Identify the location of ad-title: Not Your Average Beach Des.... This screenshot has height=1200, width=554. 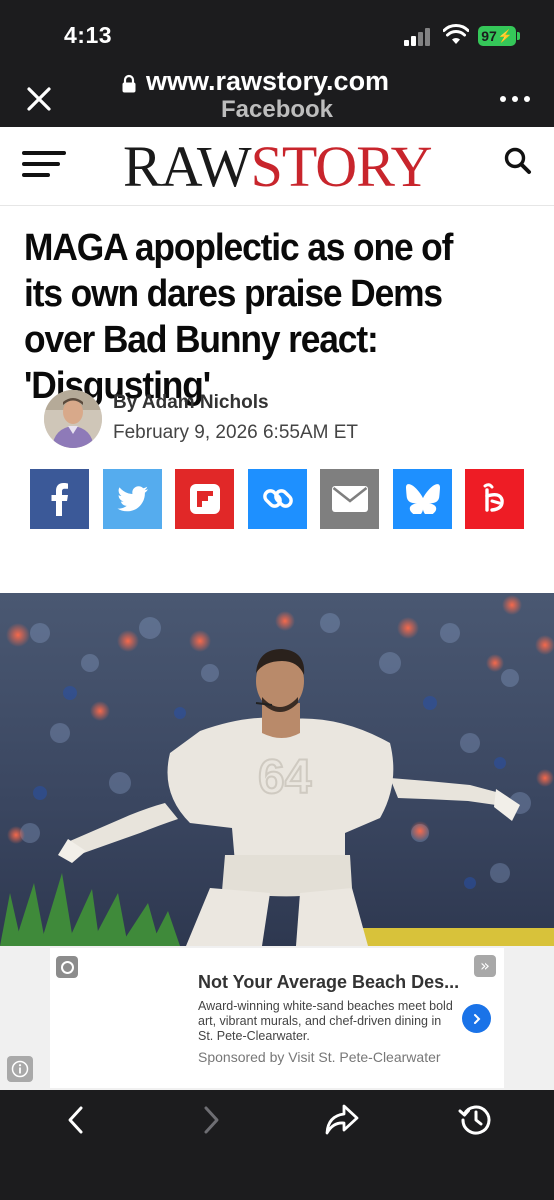
(328, 982).